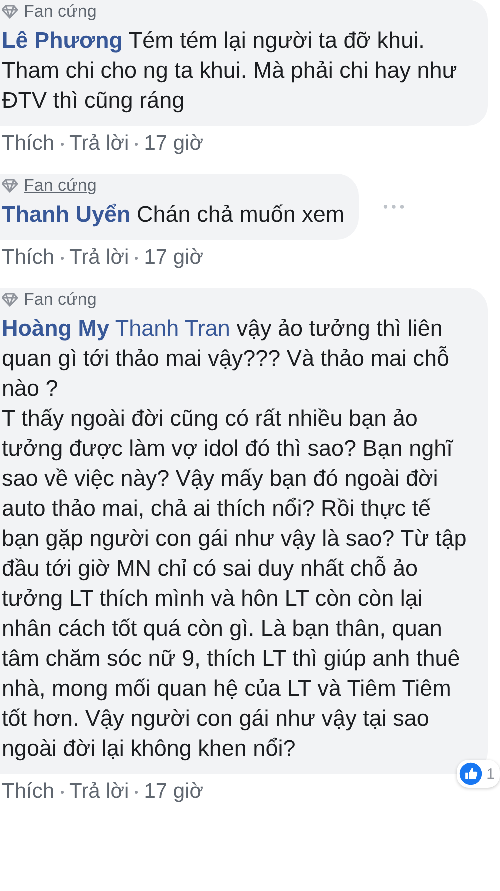  Describe the element at coordinates (230, 71) in the screenshot. I see `comment-text: Lê Phương Tém tém lại người ta đỡ khui. Tham chi cho ng ta khui. Mà phải chi hay như ĐTV thì cũng ráng` at that location.